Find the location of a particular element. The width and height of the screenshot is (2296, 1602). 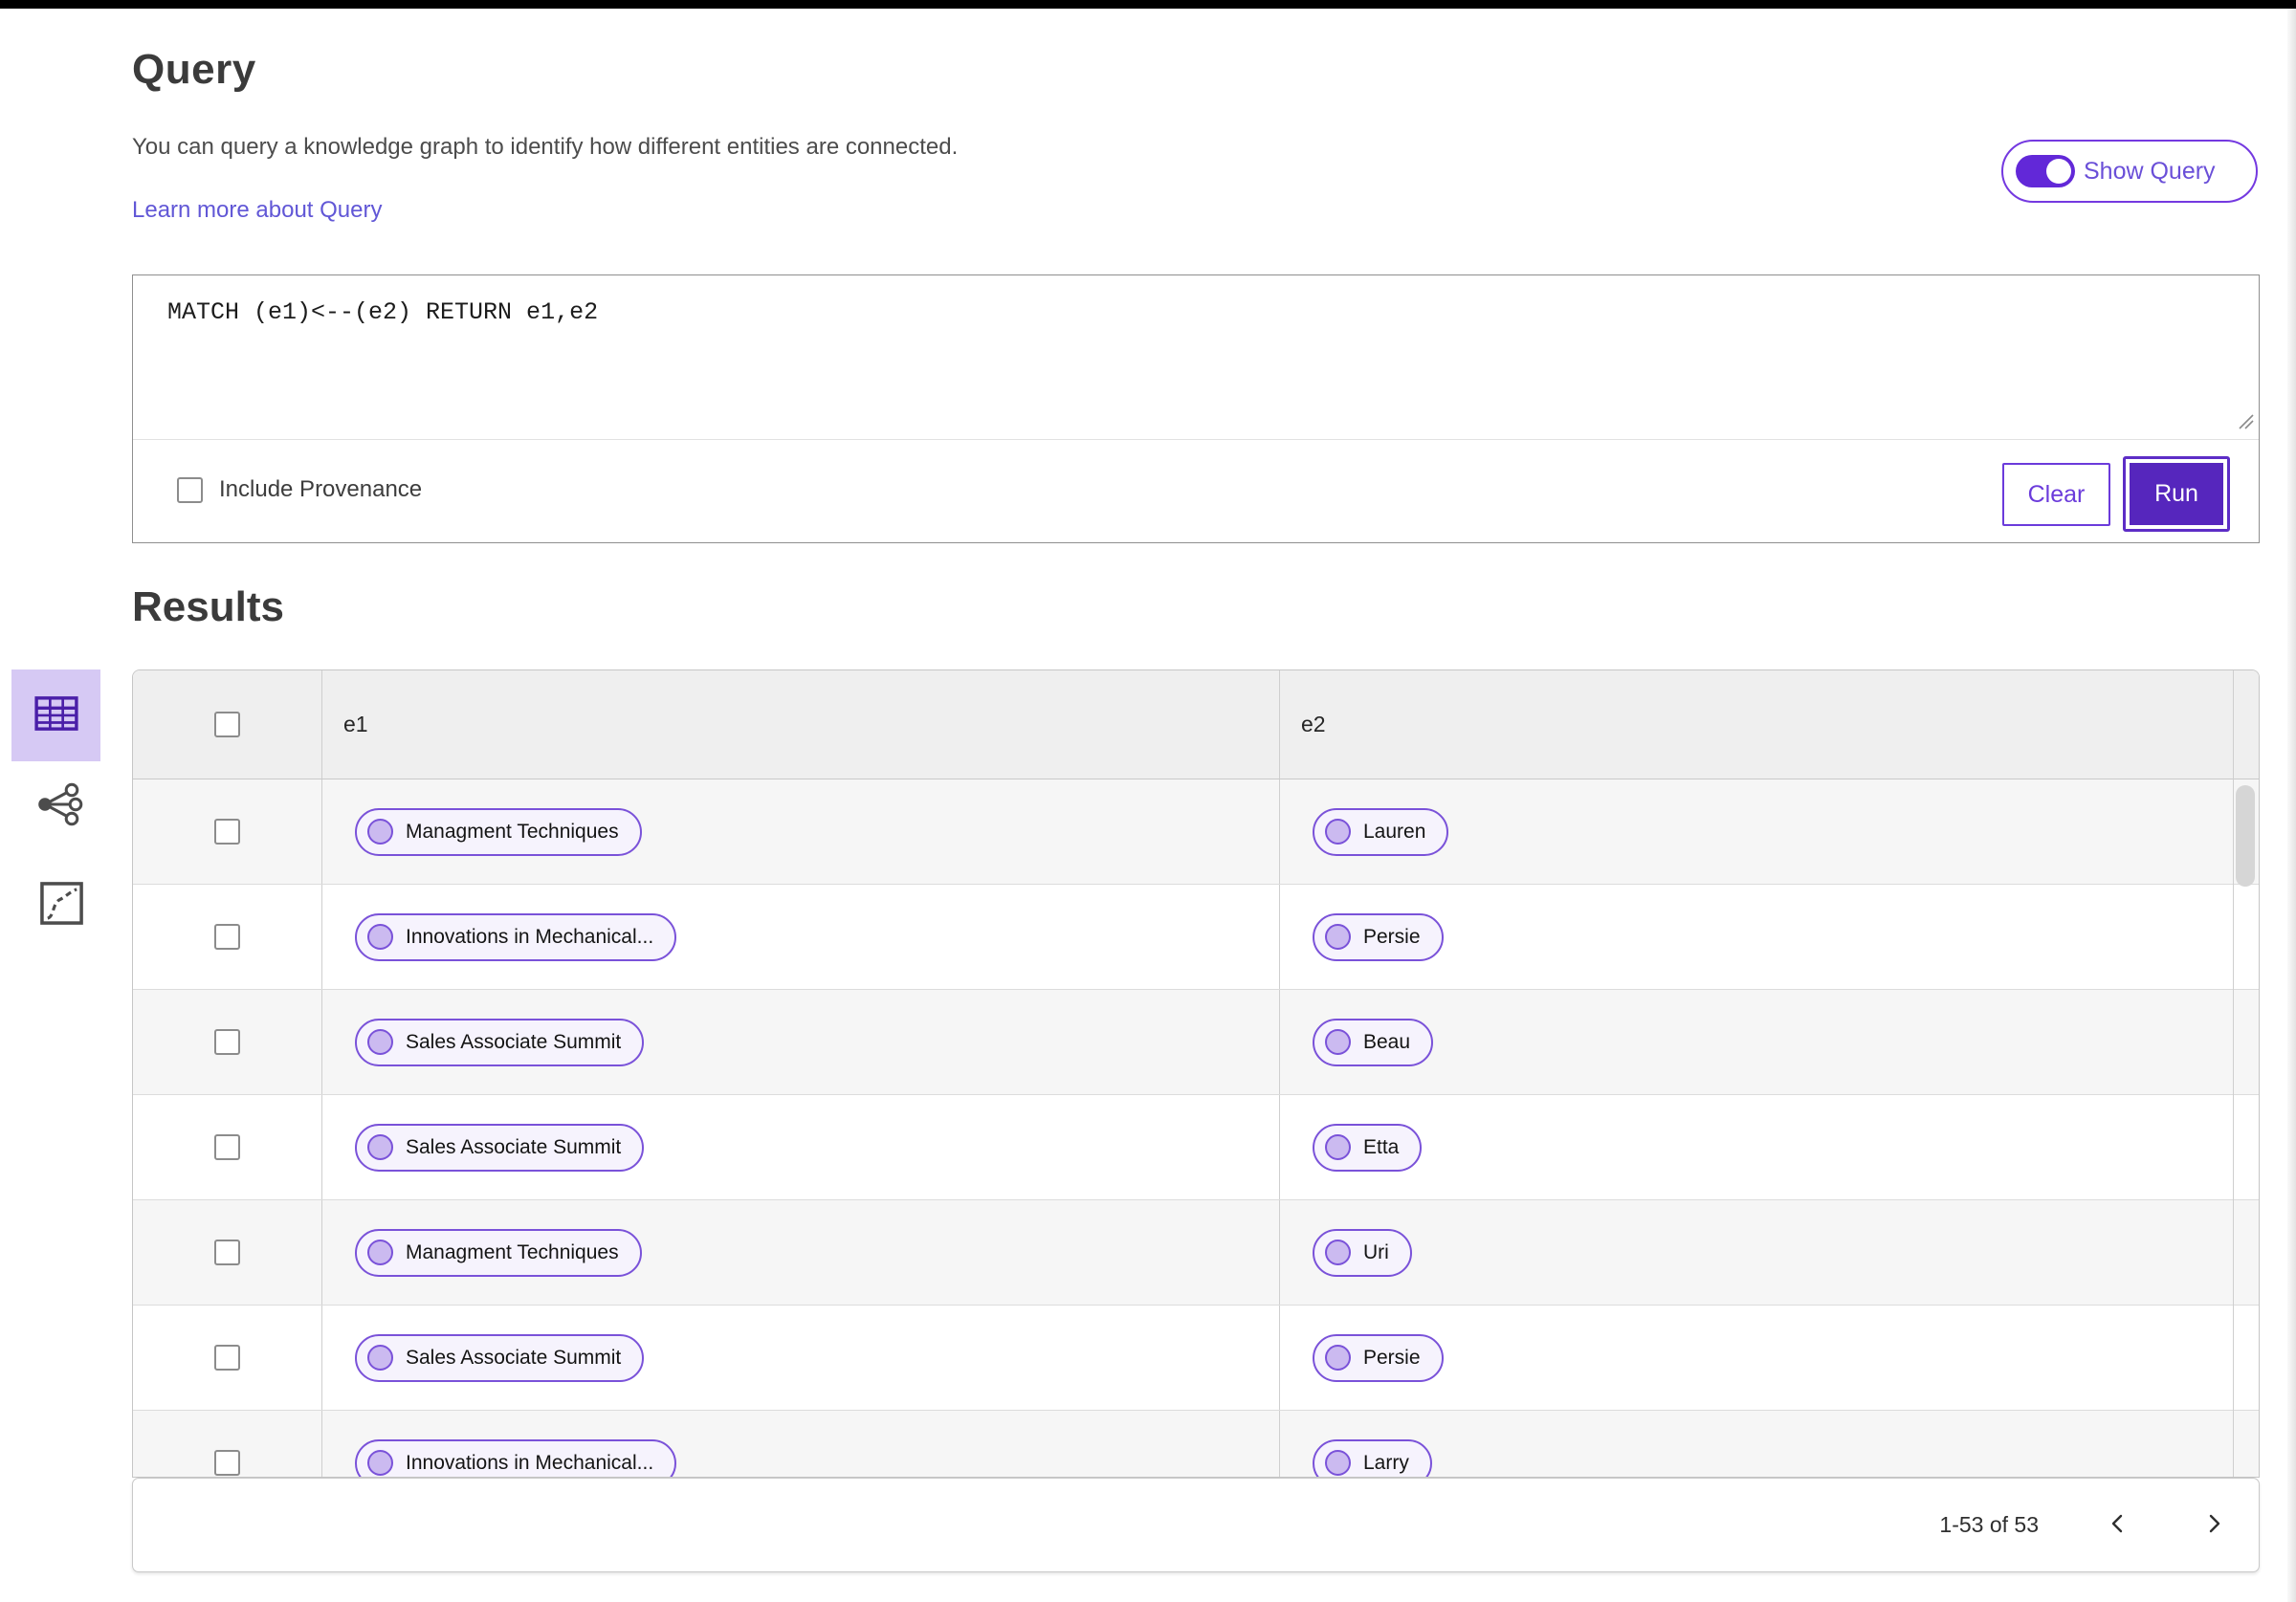

view-button-chart is located at coordinates (62, 904).